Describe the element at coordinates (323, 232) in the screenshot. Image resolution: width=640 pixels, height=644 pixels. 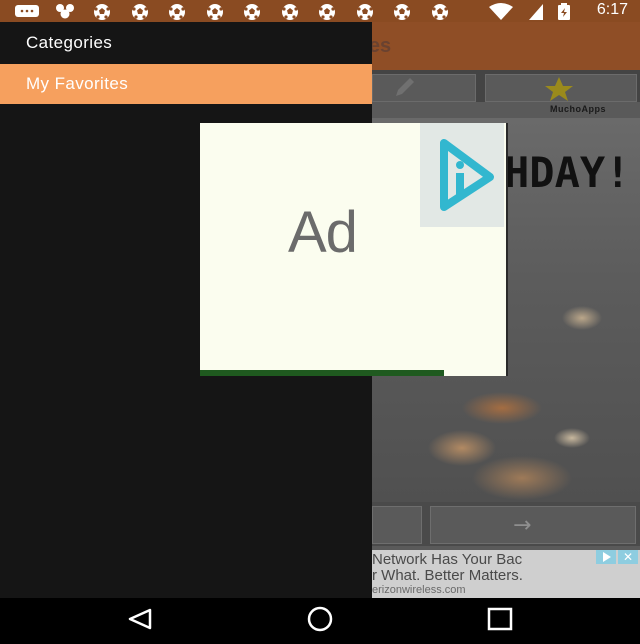
I see `ad-label: Ad` at that location.